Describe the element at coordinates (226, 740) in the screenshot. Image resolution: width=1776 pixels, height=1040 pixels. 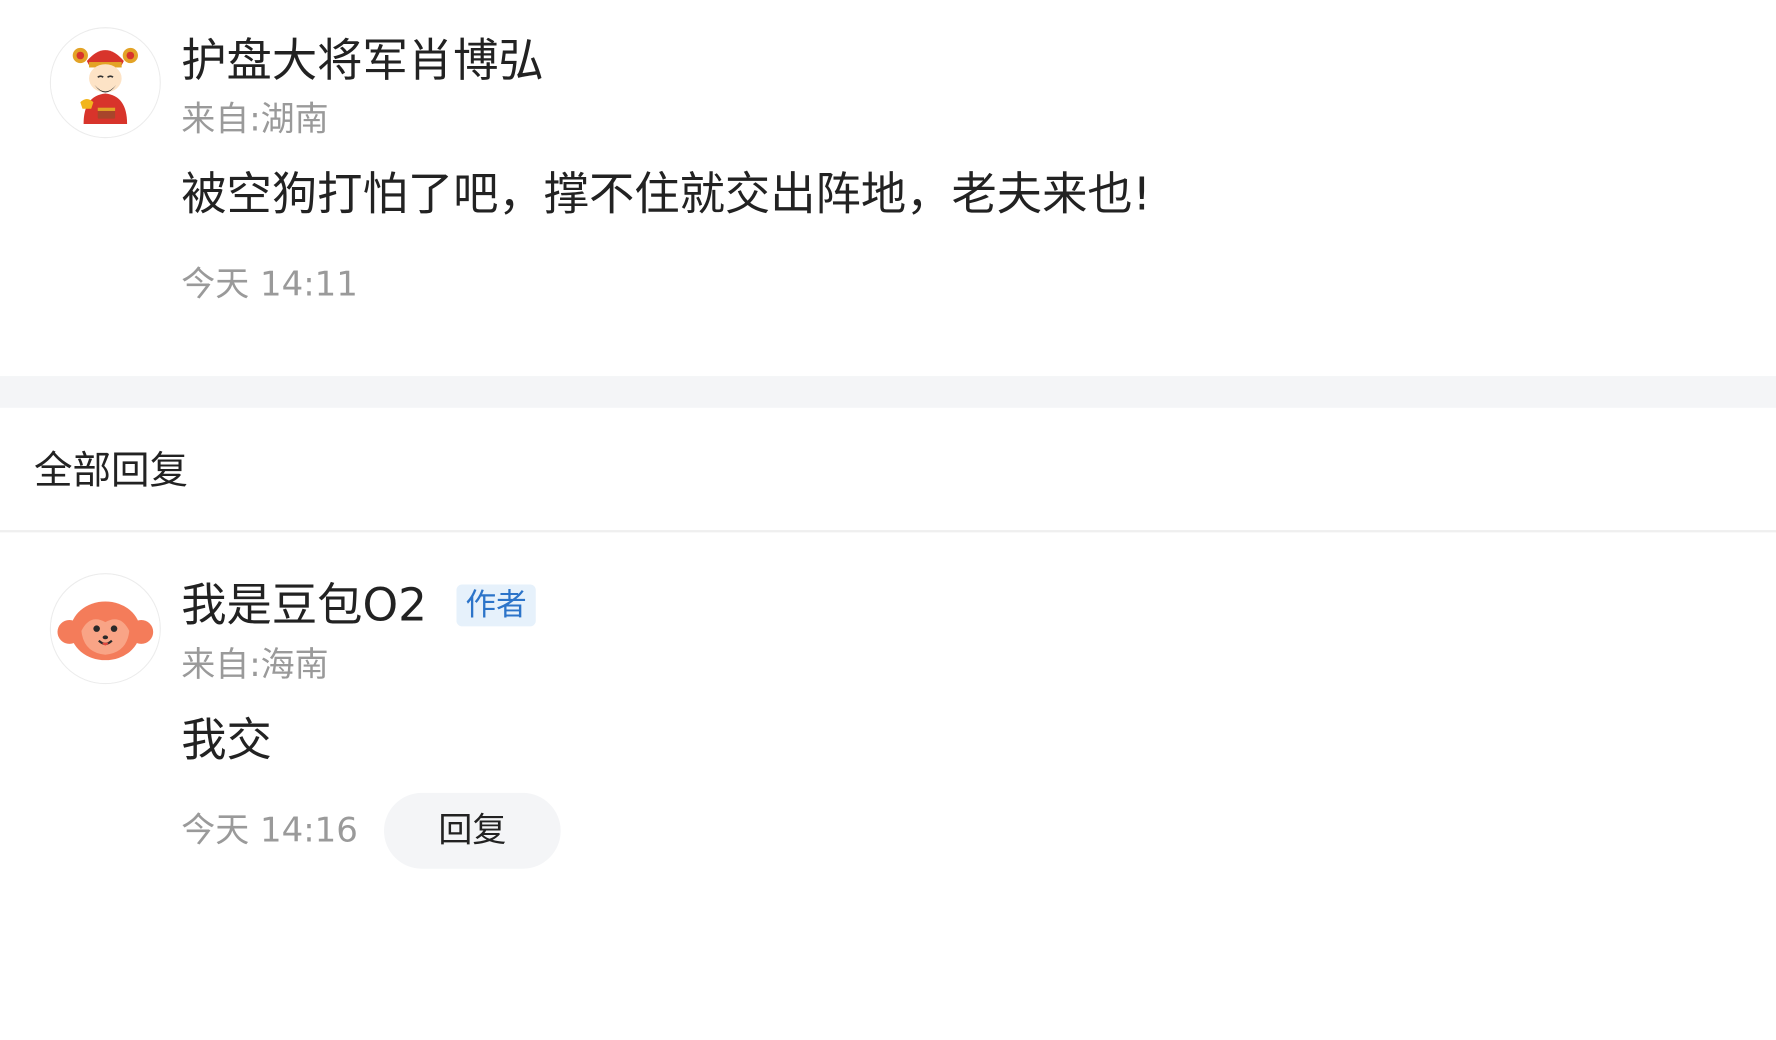
I see `reply-content: 我交` at that location.